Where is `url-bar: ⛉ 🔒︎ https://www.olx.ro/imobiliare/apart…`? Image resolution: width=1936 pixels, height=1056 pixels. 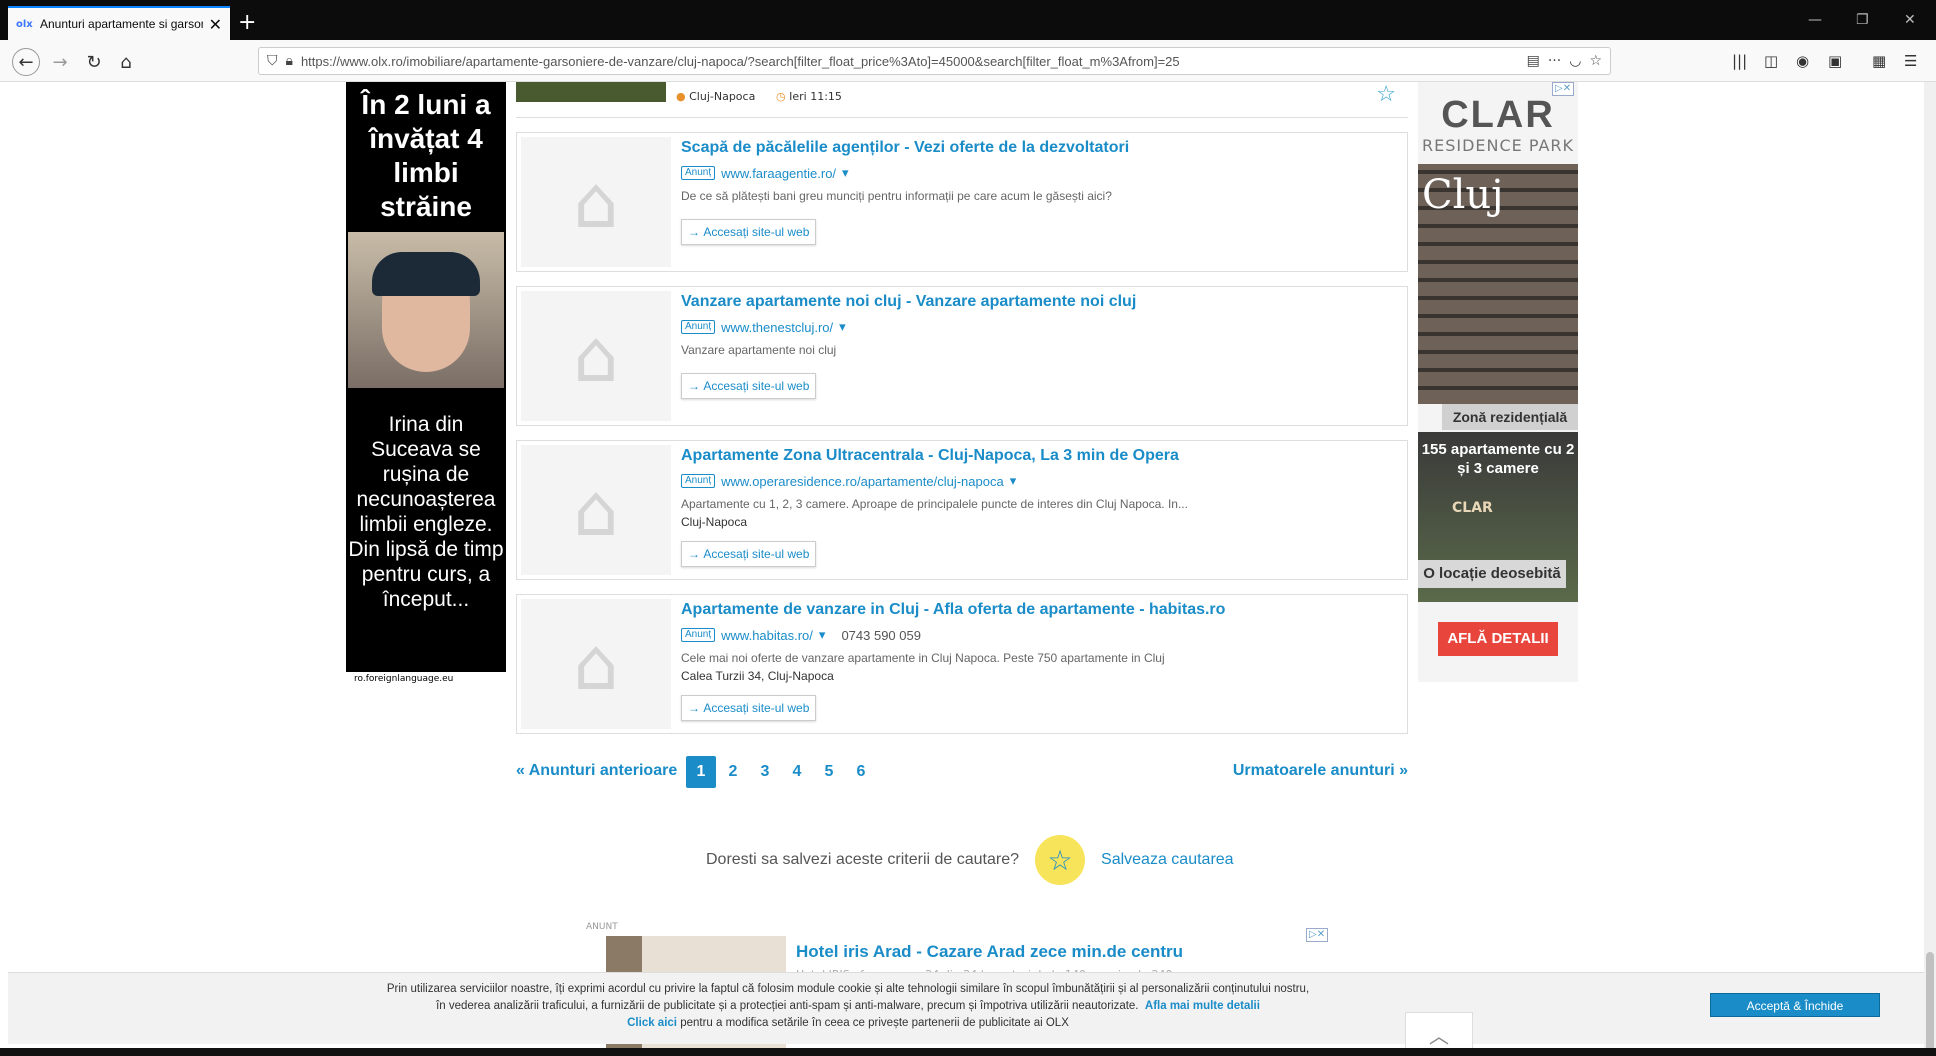
url-bar: ⛉ 🔒︎ https://www.olx.ro/imobiliare/apart… is located at coordinates (934, 61).